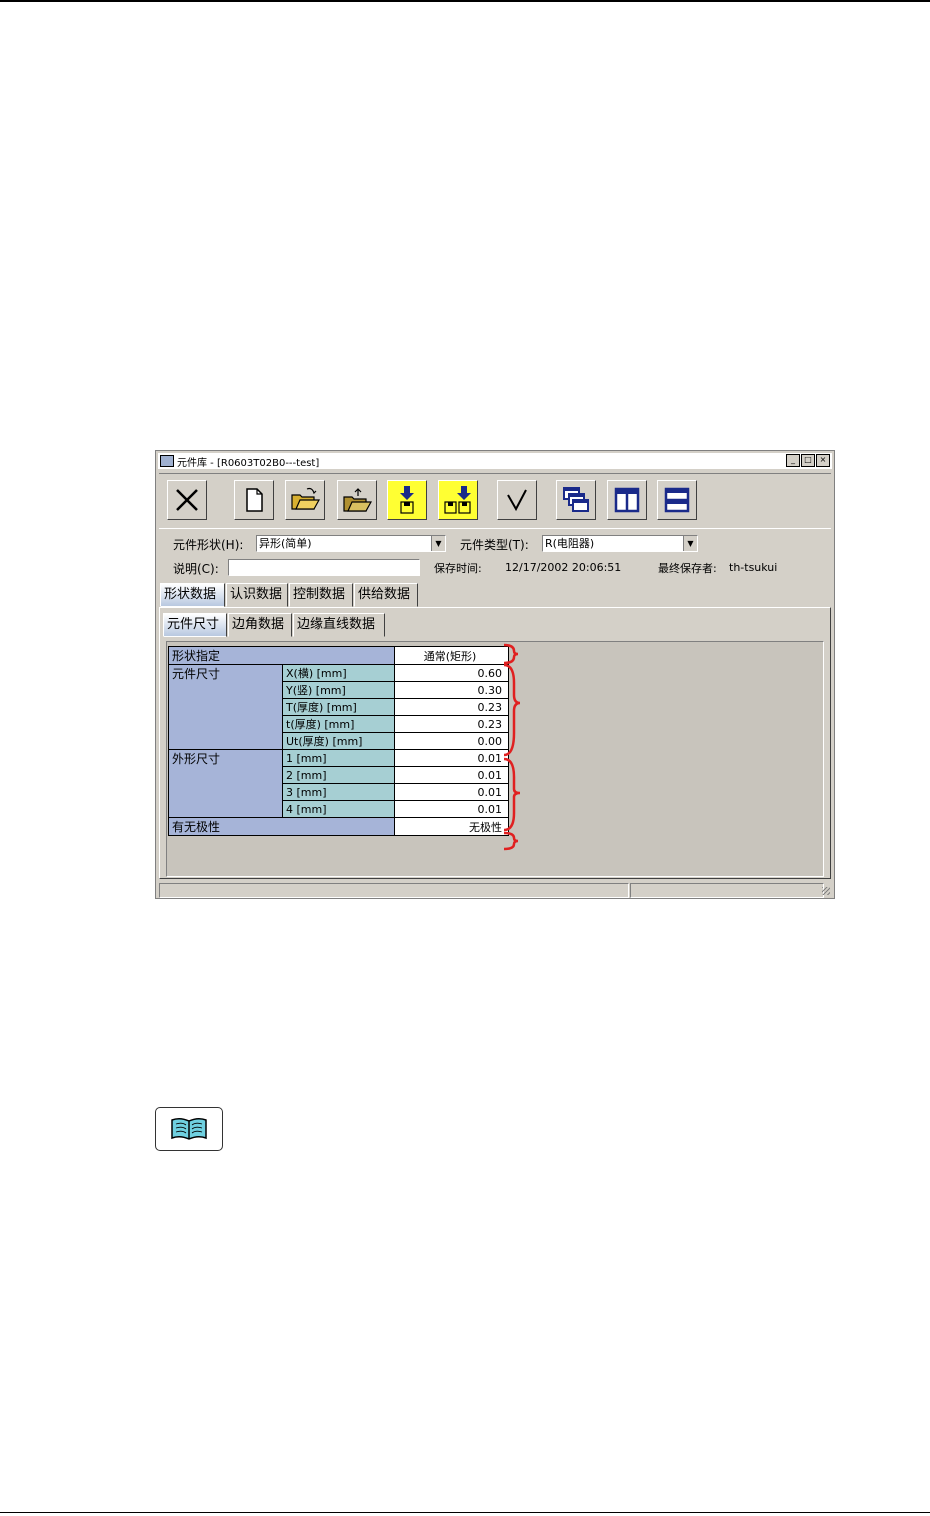 The image size is (930, 1516). What do you see at coordinates (753, 567) in the screenshot?
I see `last-saver-value: th-tsukui` at bounding box center [753, 567].